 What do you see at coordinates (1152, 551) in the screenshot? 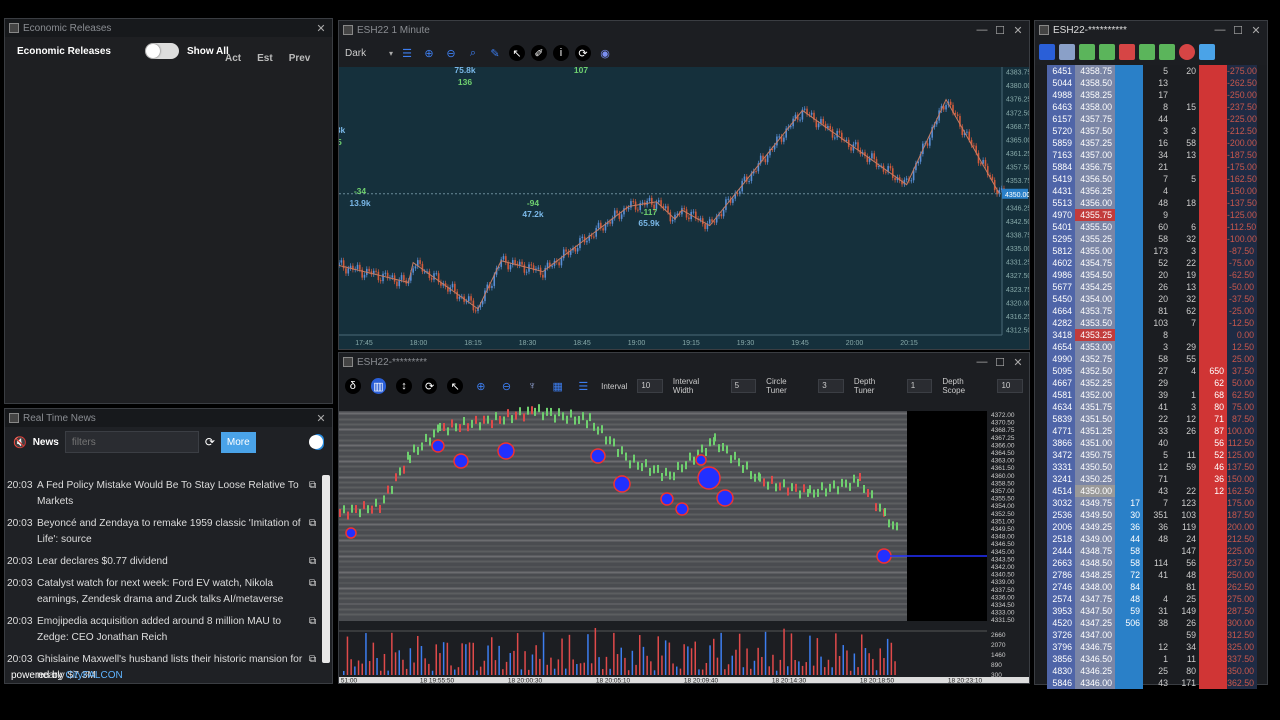
I see `dom-row: 2444 4348.75 58 147 225.00` at bounding box center [1152, 551].